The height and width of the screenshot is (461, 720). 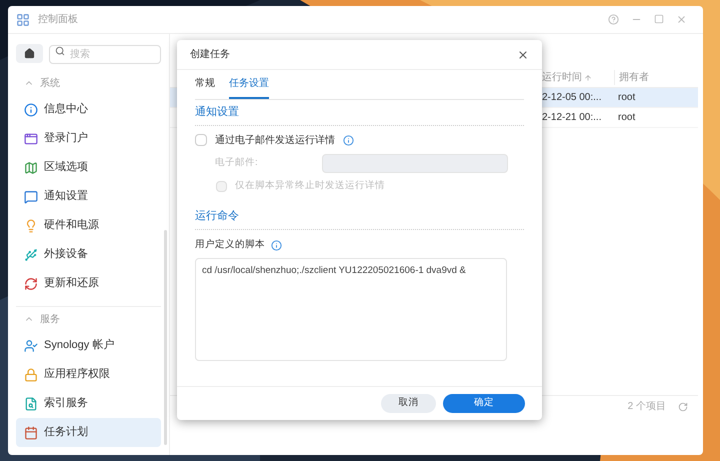 I want to click on sidebar-item: 任务计划, so click(x=88, y=432).